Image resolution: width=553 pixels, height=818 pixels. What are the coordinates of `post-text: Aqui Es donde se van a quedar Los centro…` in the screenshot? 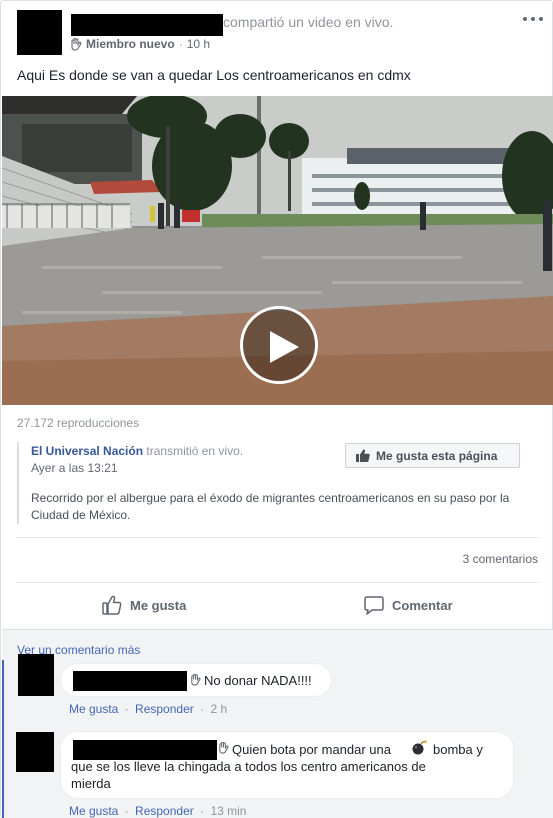 It's located at (214, 75).